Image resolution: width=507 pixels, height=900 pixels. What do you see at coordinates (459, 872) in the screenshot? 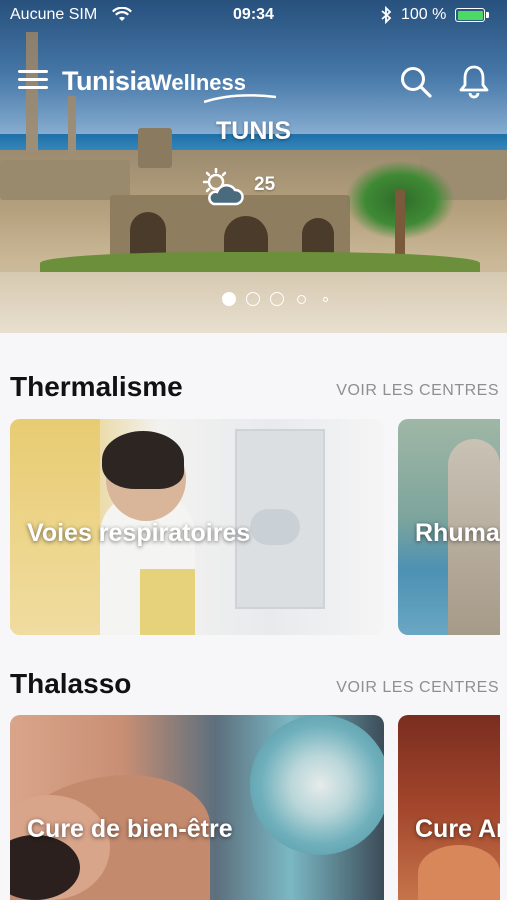
I see `card-skin` at bounding box center [459, 872].